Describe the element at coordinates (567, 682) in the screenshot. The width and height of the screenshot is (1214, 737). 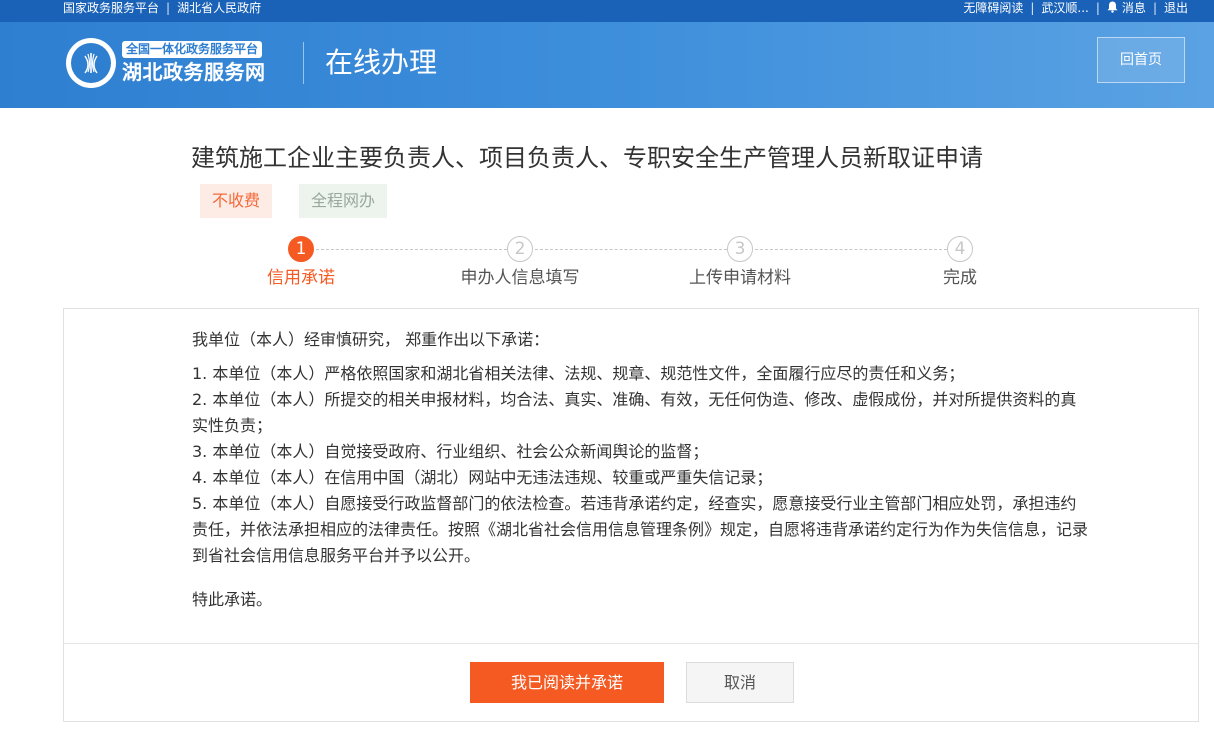
I see `agree-button: 我已阅读并承诺` at that location.